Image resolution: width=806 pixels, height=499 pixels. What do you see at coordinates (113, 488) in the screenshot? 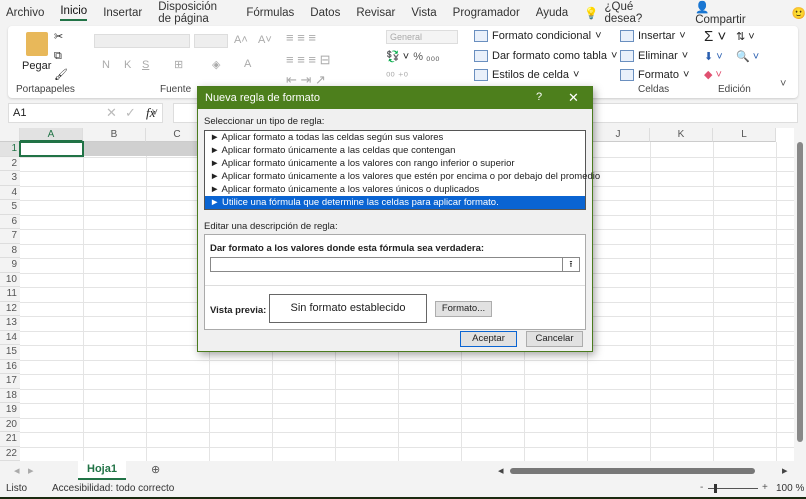
I see `accessibility-status: Accesibilidad: todo correcto` at bounding box center [113, 488].